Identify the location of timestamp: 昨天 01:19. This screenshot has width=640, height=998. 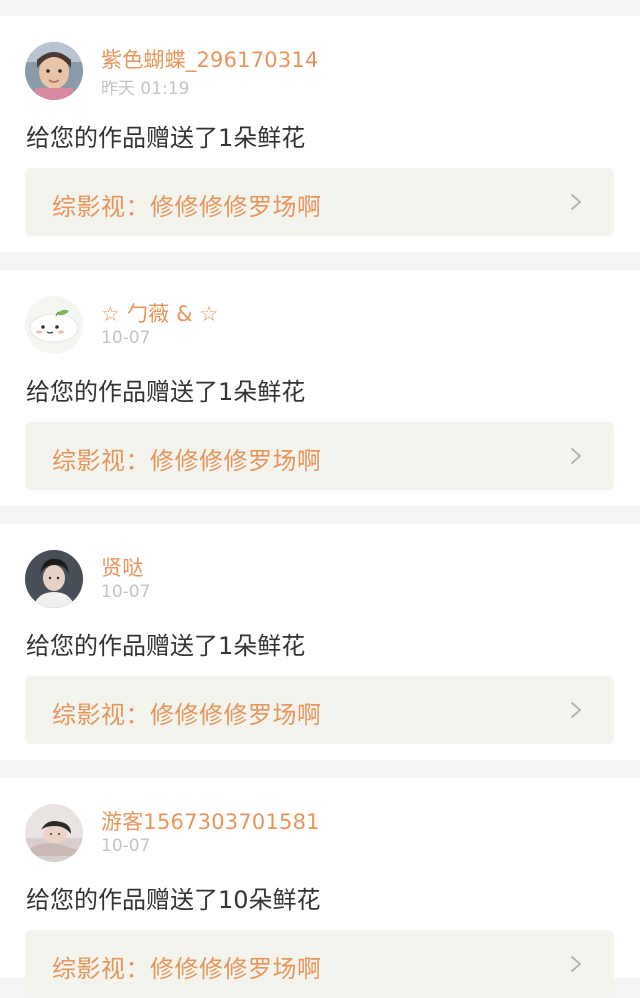
(145, 89).